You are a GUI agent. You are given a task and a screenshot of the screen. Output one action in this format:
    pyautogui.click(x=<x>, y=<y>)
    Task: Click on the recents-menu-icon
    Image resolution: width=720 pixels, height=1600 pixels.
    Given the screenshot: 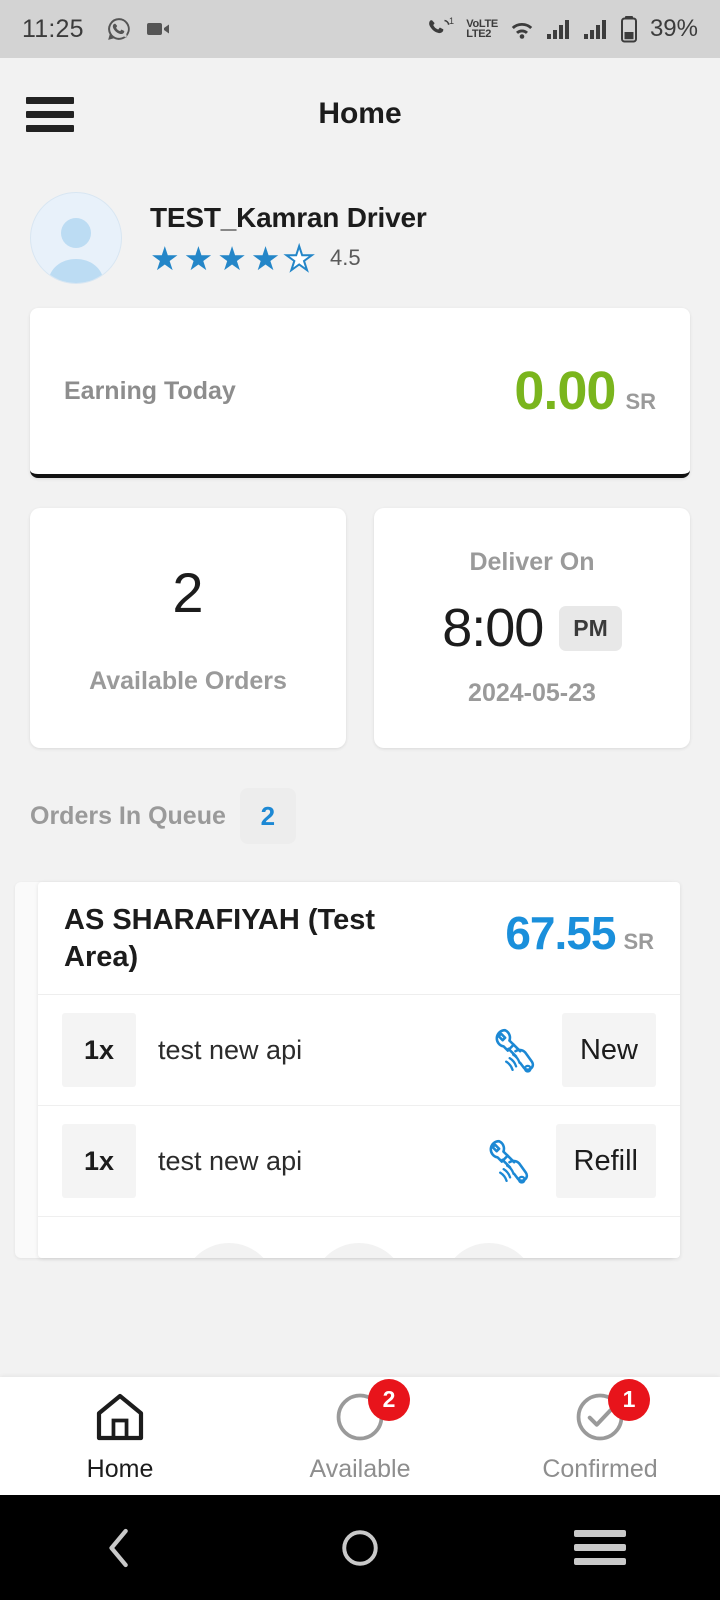 What is the action you would take?
    pyautogui.click(x=600, y=1547)
    